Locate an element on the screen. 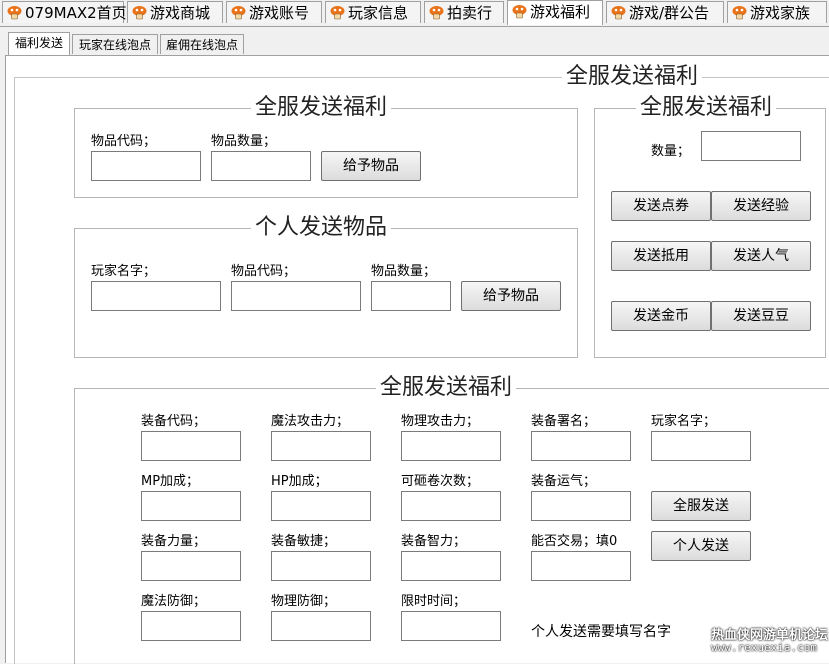 The height and width of the screenshot is (664, 829). tab-label: 079MAX2首页 is located at coordinates (76, 13).